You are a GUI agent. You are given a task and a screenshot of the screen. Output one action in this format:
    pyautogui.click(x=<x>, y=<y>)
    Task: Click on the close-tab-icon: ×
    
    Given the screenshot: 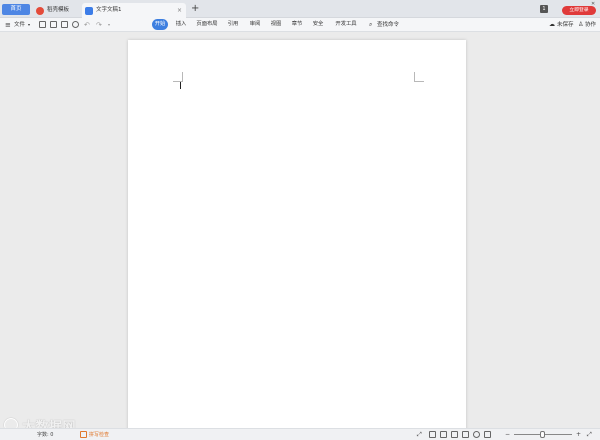 What is the action you would take?
    pyautogui.click(x=179, y=10)
    